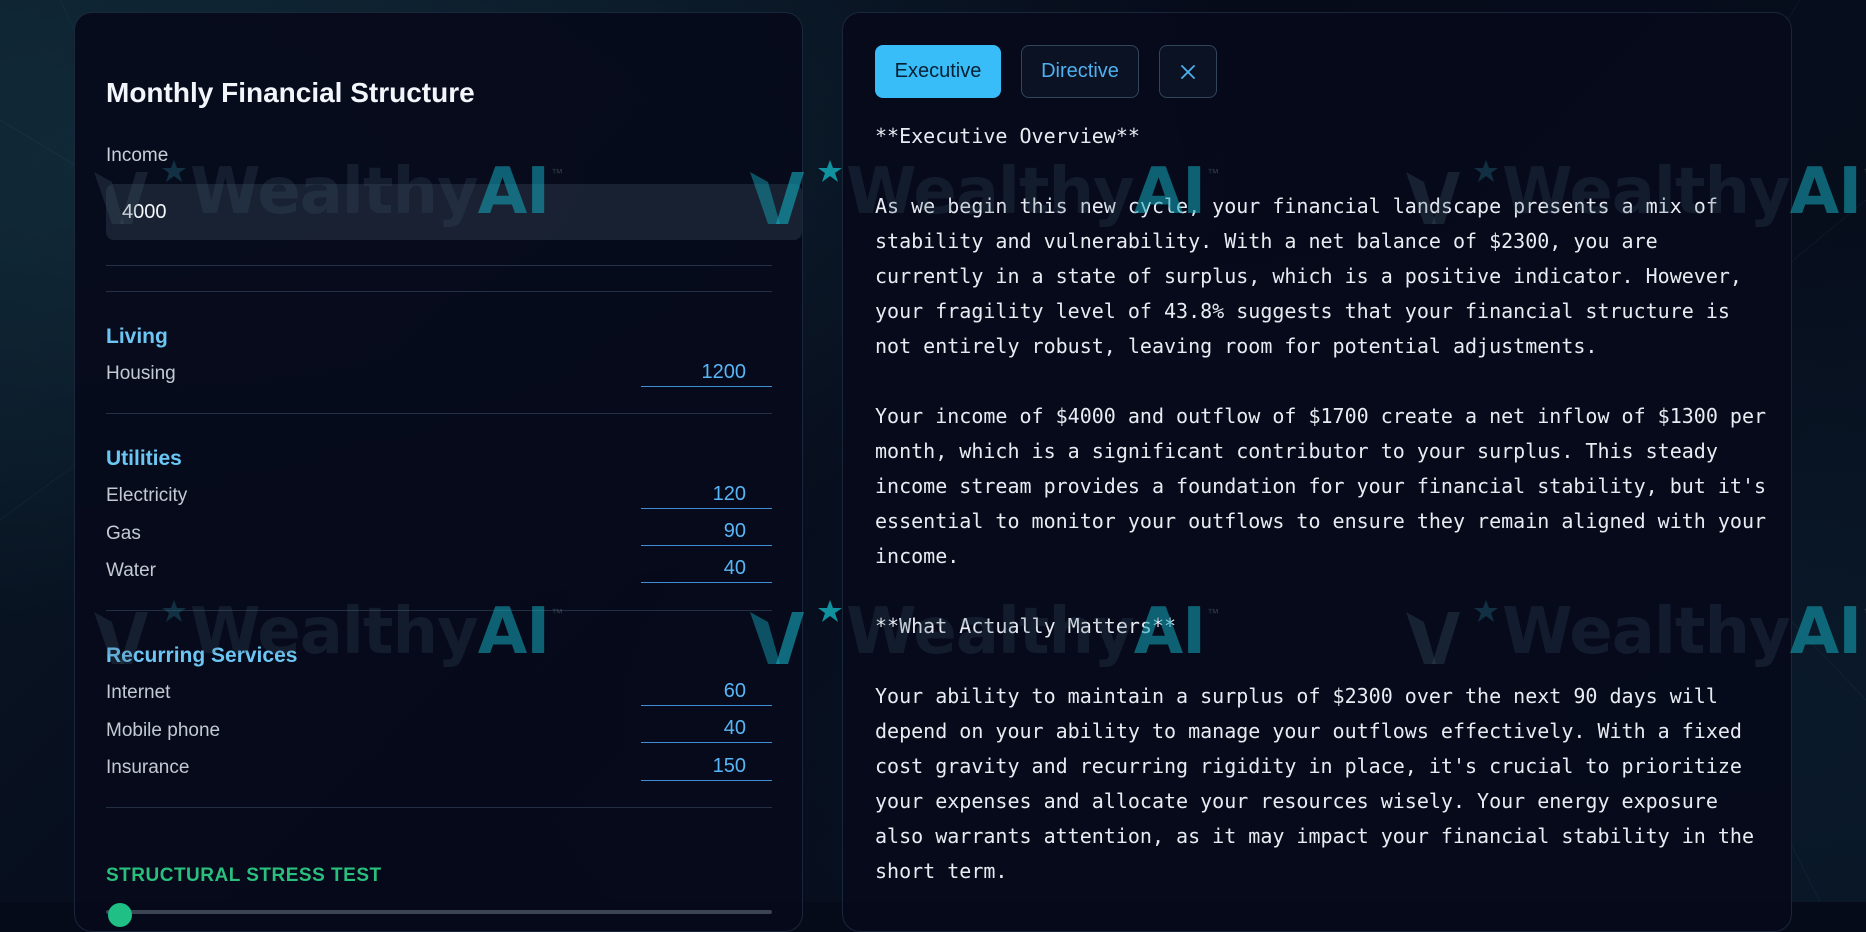 This screenshot has width=1866, height=932. Describe the element at coordinates (1080, 71) in the screenshot. I see `tab-directive: Directive` at that location.